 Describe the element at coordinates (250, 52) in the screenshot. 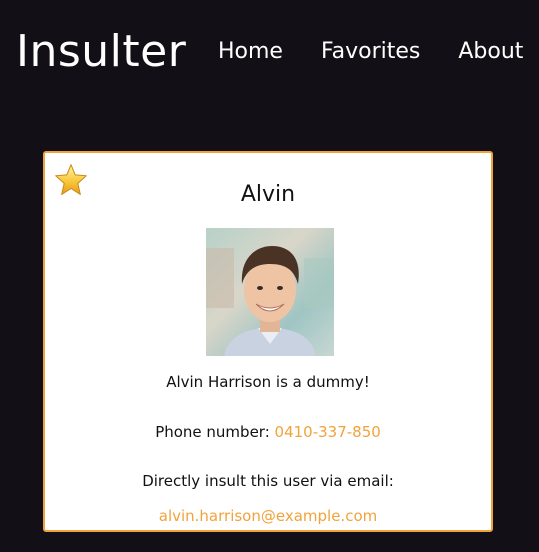

I see `nav-home: Home` at that location.